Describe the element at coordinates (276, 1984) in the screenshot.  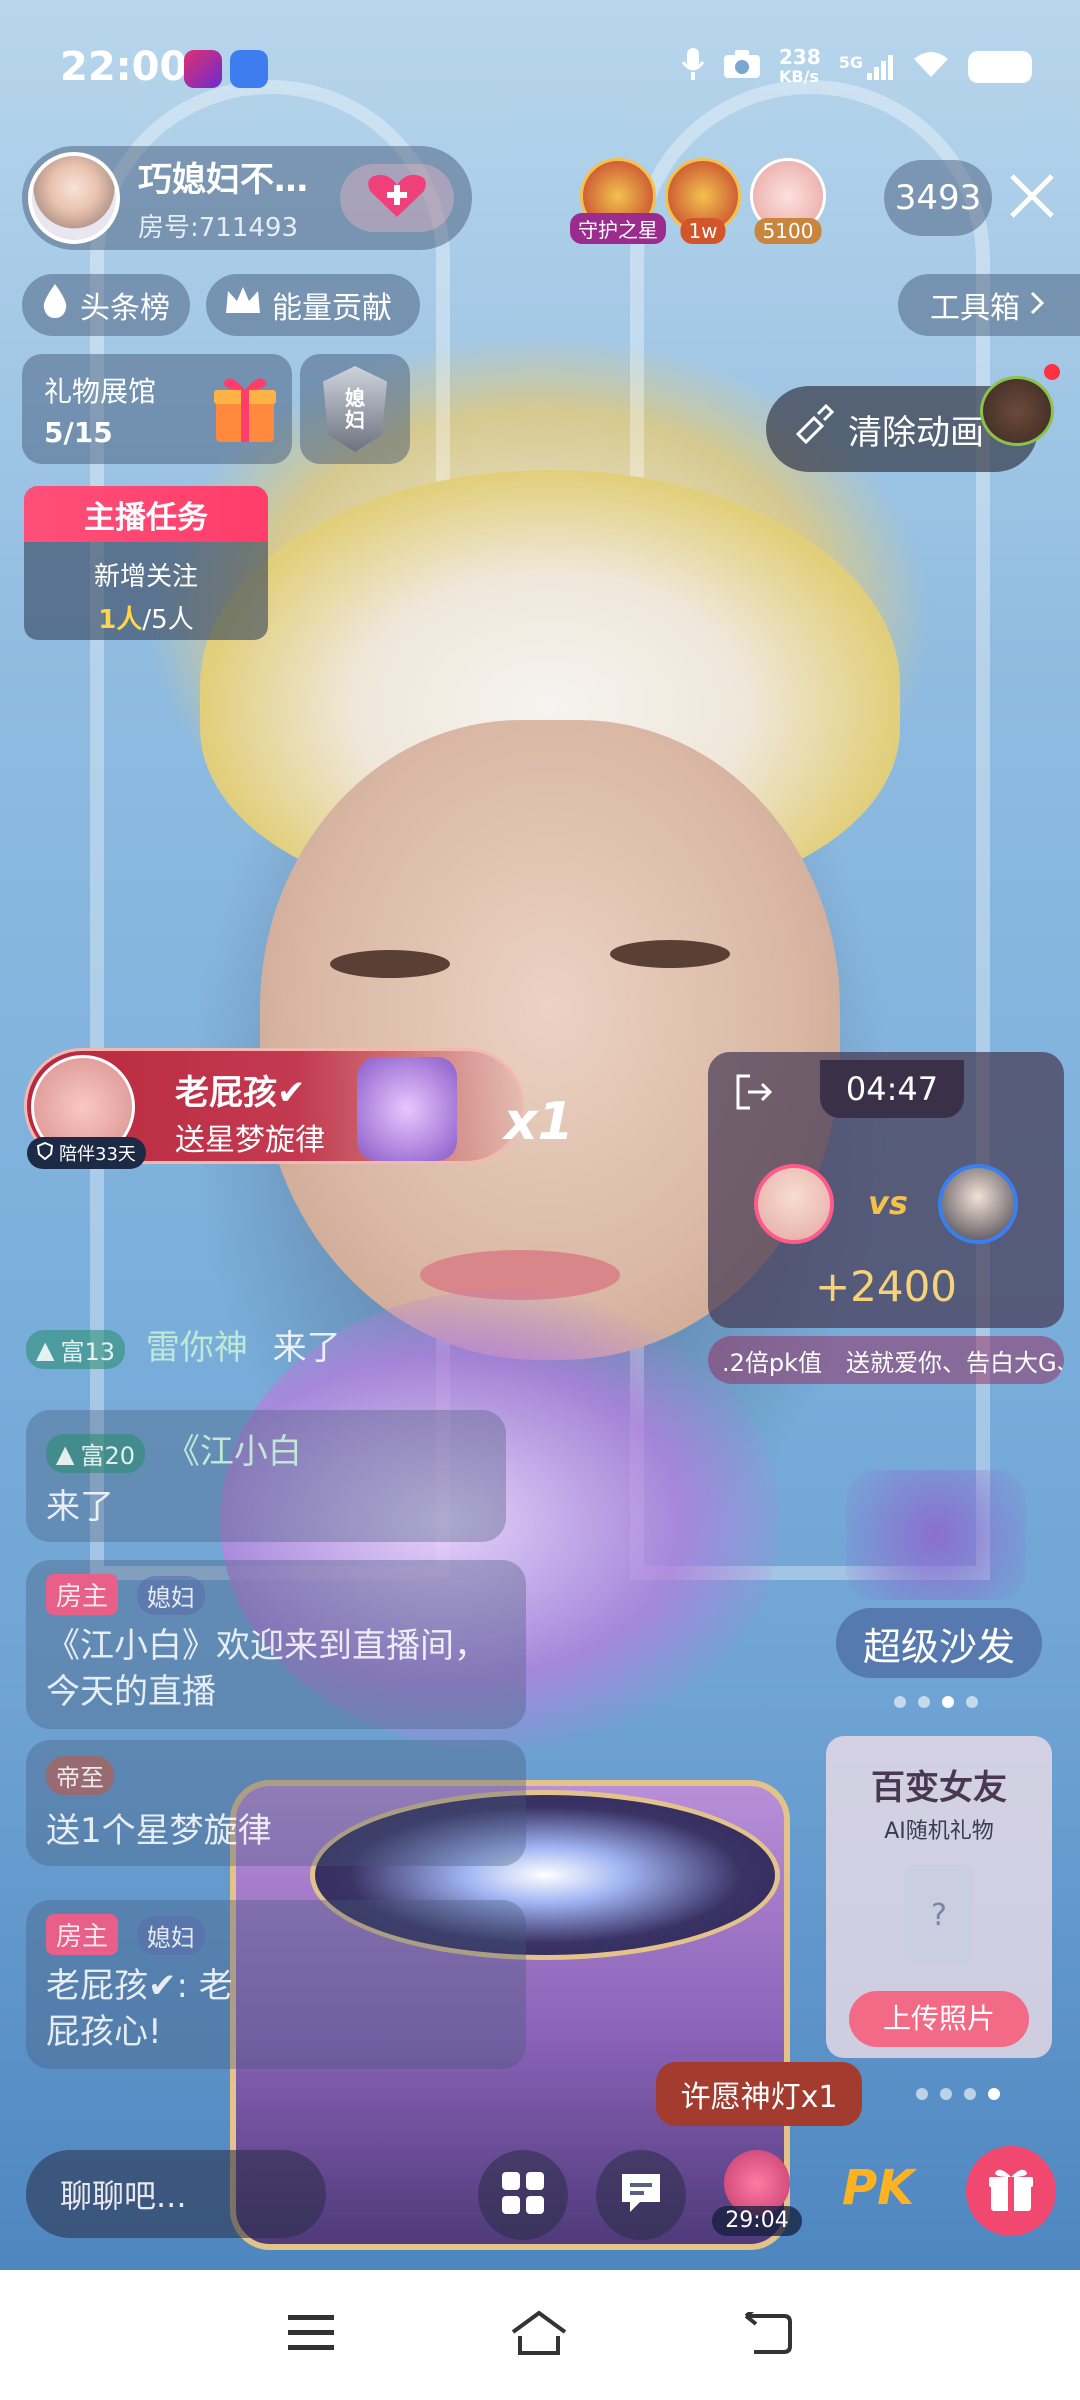
I see `chat-message: 房主 媳妇 老屁孩✔: 老屁孩心!` at that location.